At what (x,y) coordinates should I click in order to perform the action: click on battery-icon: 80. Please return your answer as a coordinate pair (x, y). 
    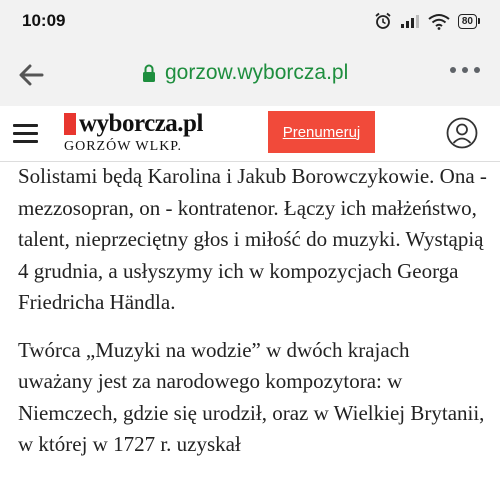
    Looking at the image, I should click on (468, 21).